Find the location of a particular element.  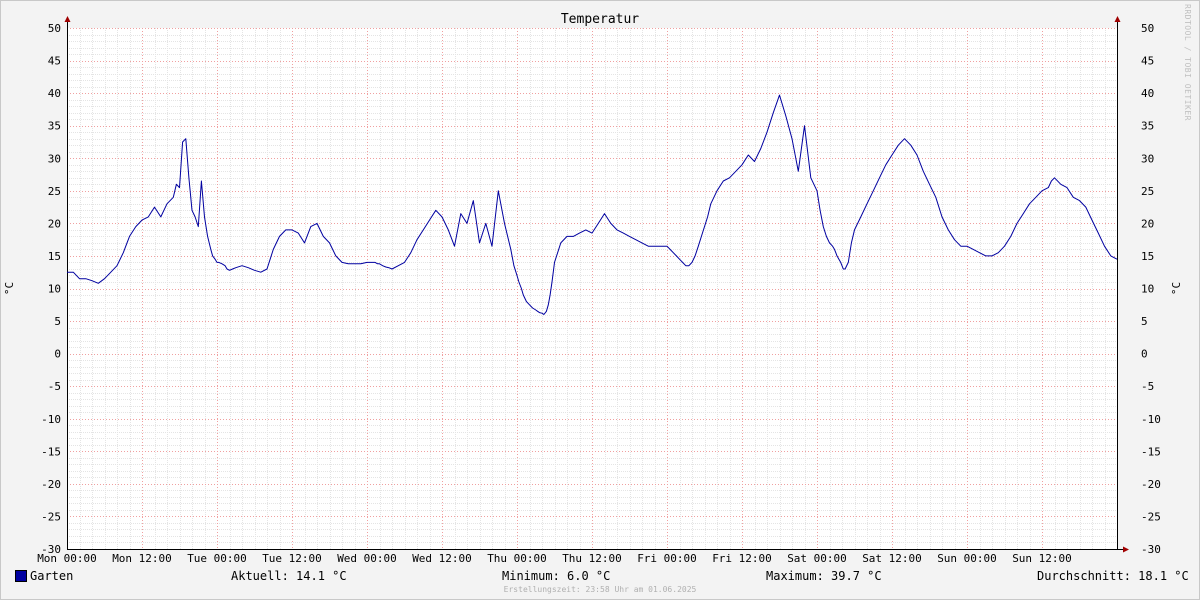

x-tick-label: Tue 00:00 is located at coordinates (217, 558).